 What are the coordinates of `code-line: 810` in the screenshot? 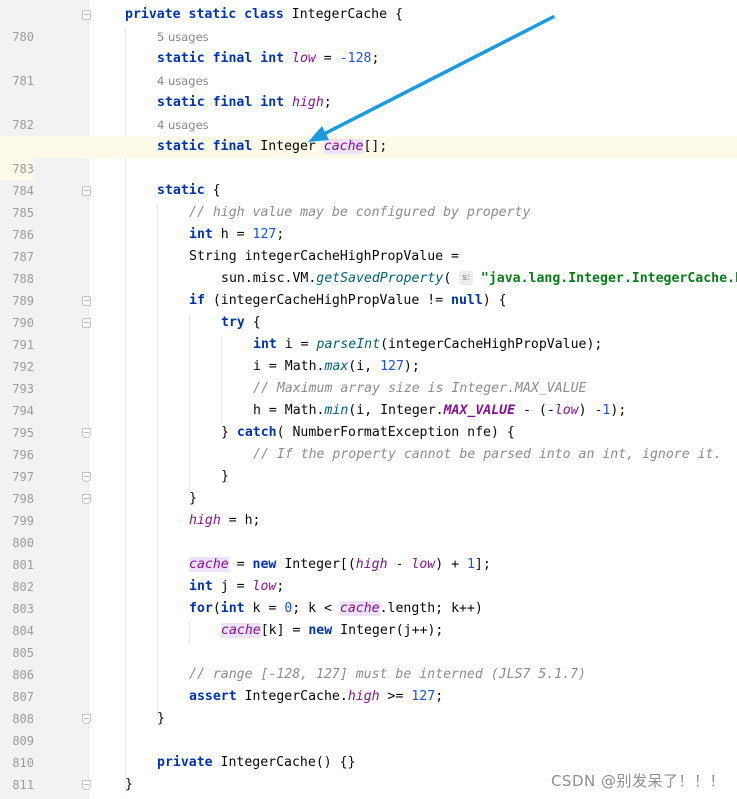 It's located at (368, 750).